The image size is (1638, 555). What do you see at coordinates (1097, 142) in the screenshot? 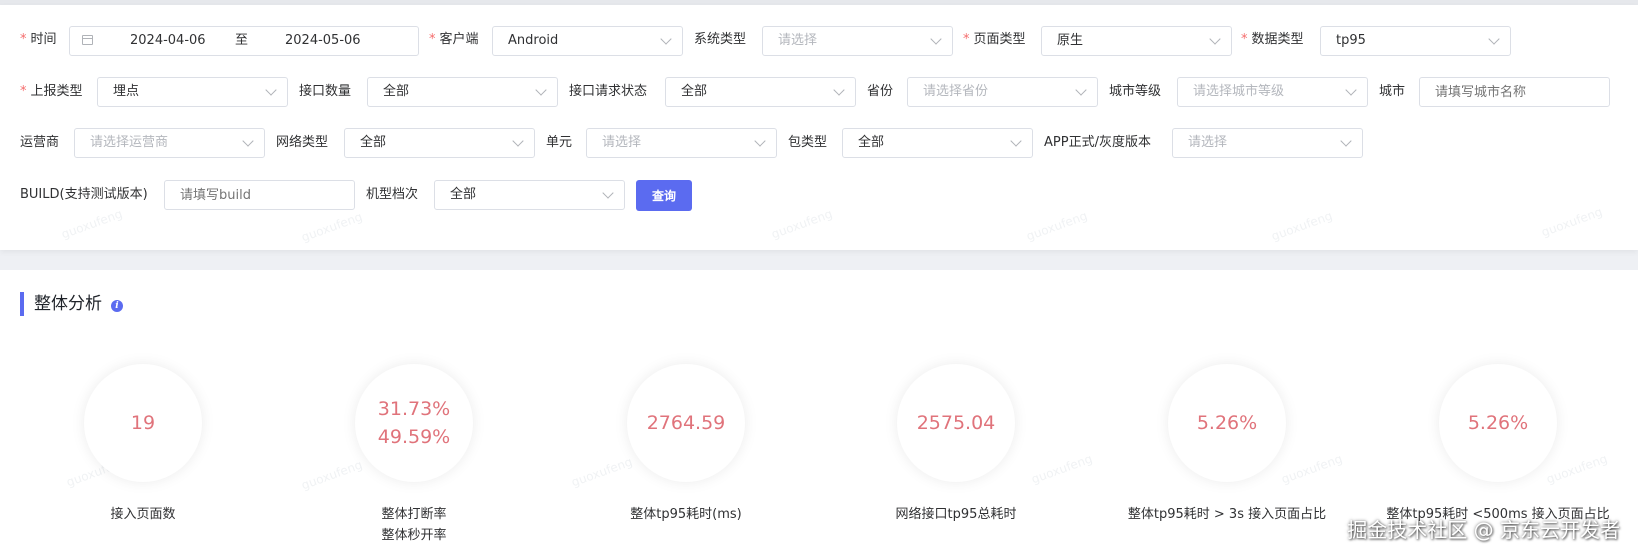
I see `app-version-label: APP正式/灰度版本` at bounding box center [1097, 142].